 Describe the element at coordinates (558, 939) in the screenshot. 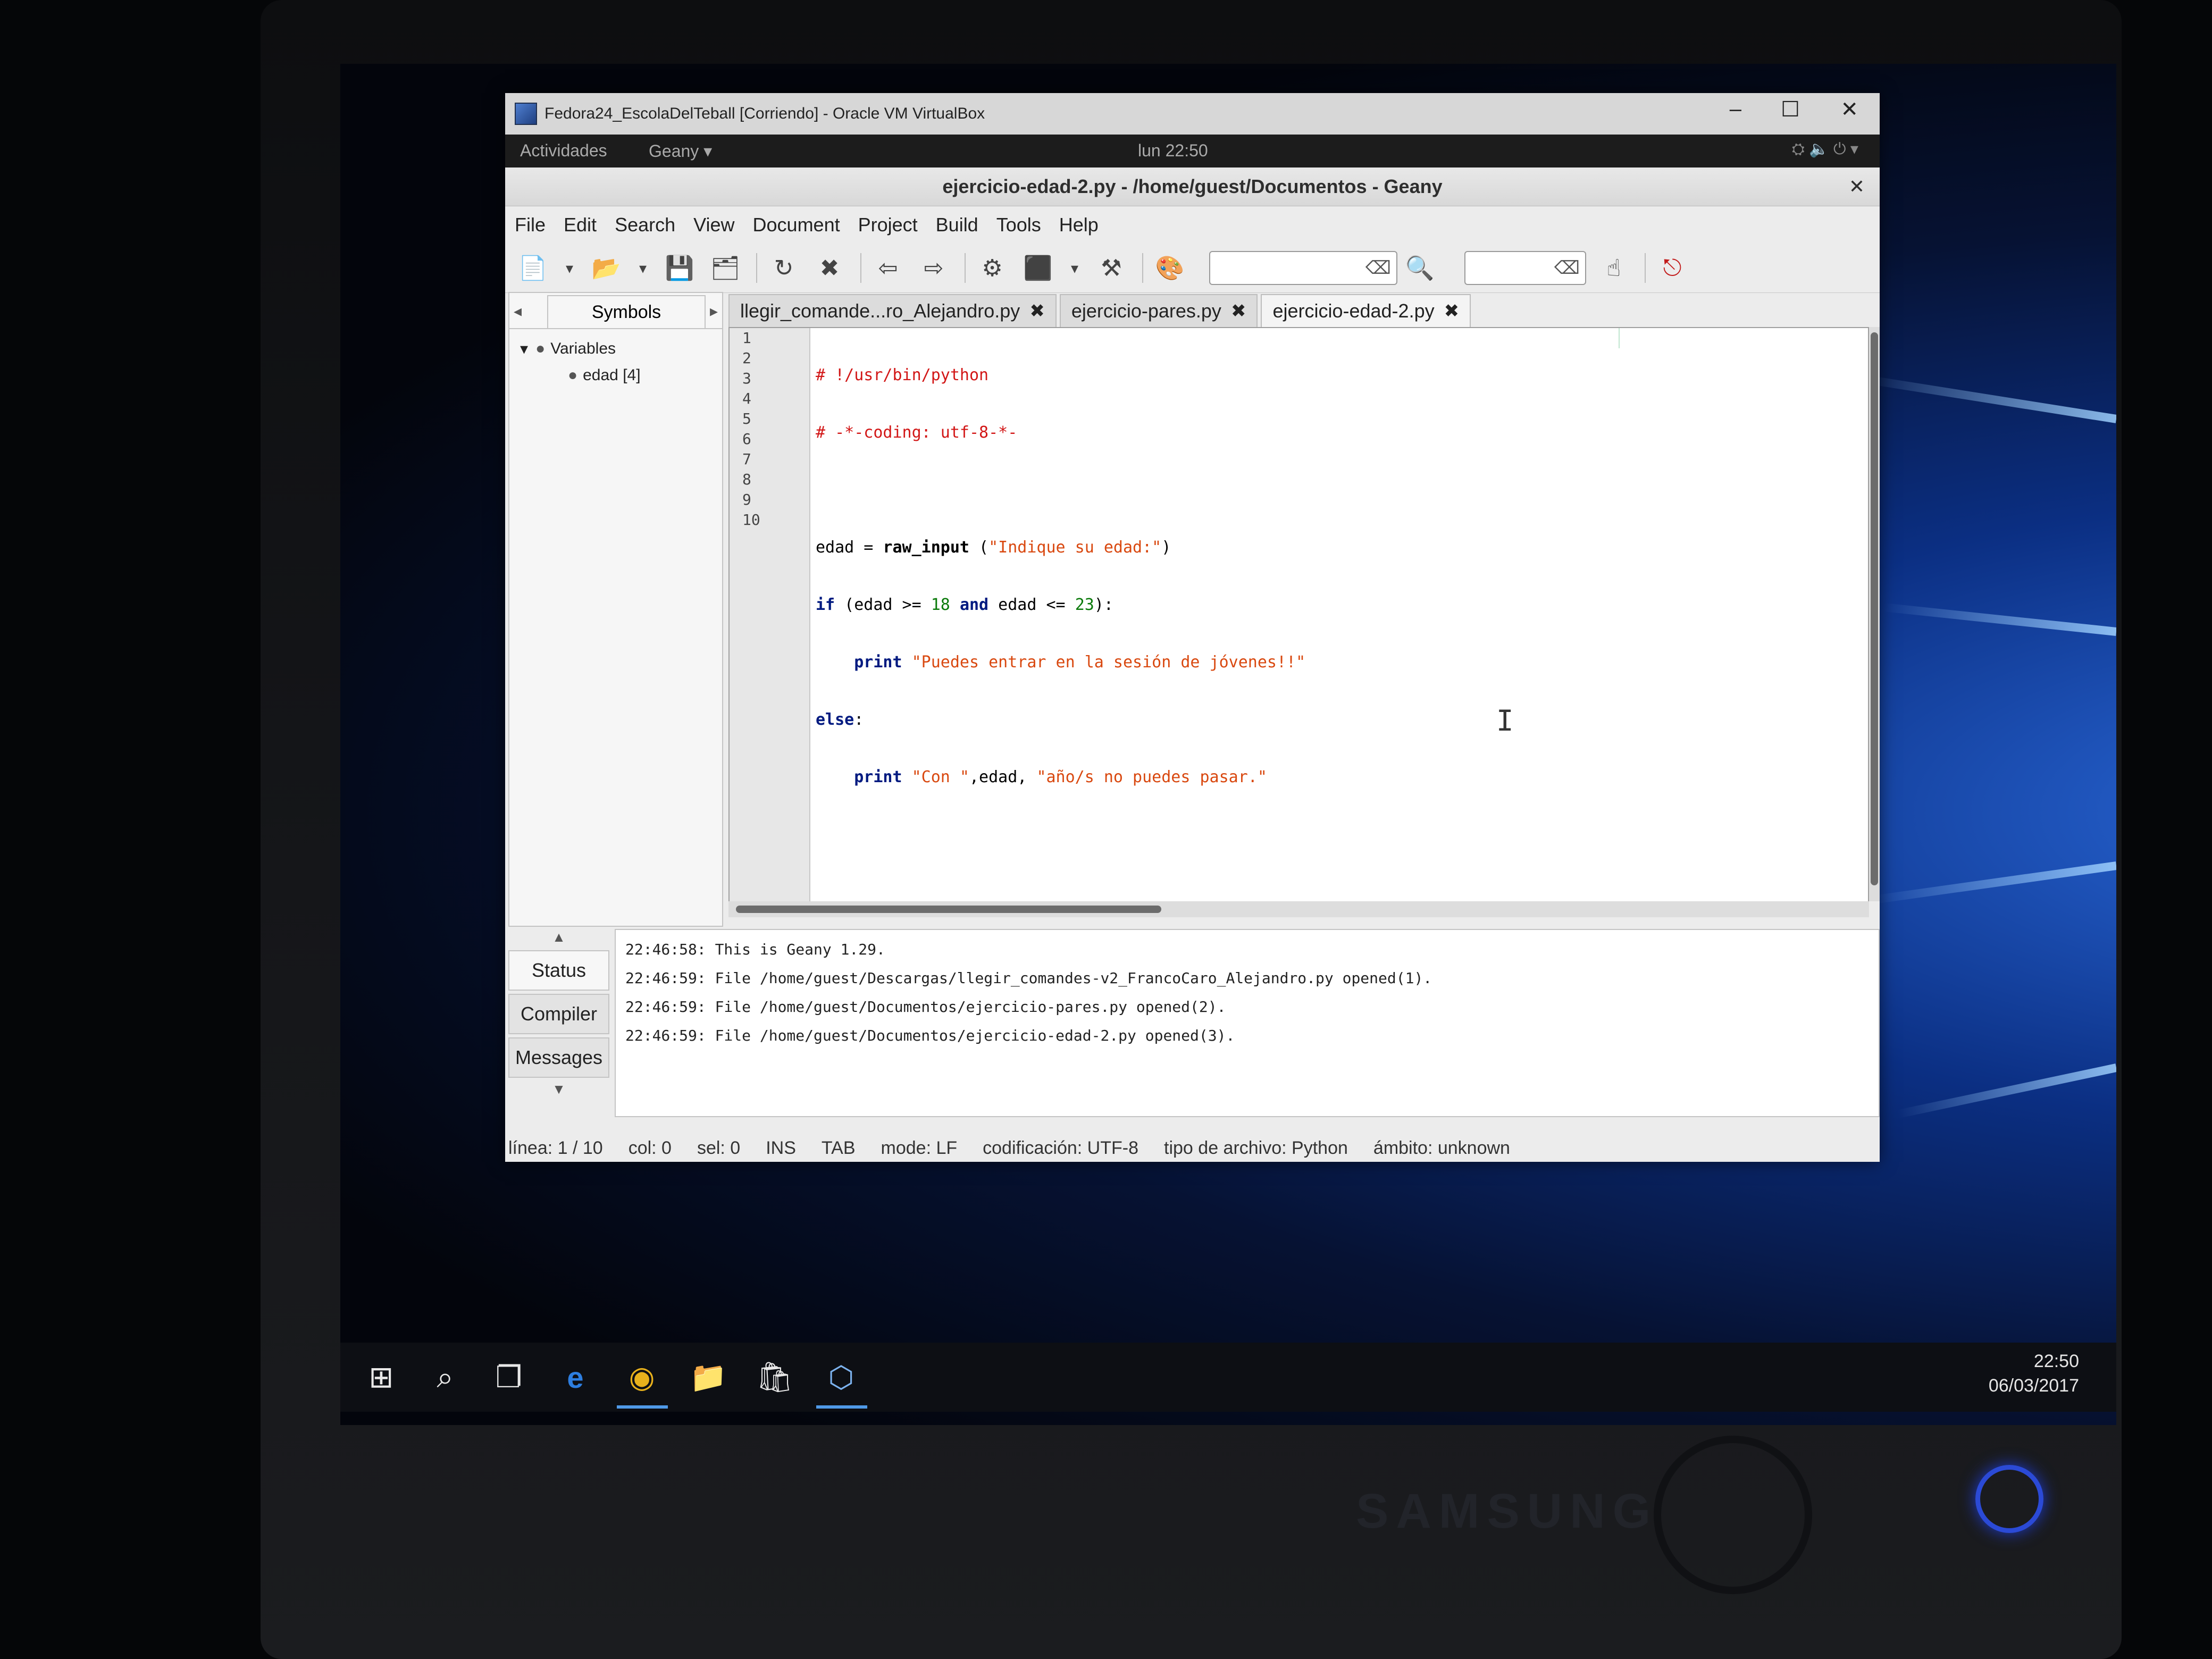

I see `scroll-up-icon: ▲` at that location.